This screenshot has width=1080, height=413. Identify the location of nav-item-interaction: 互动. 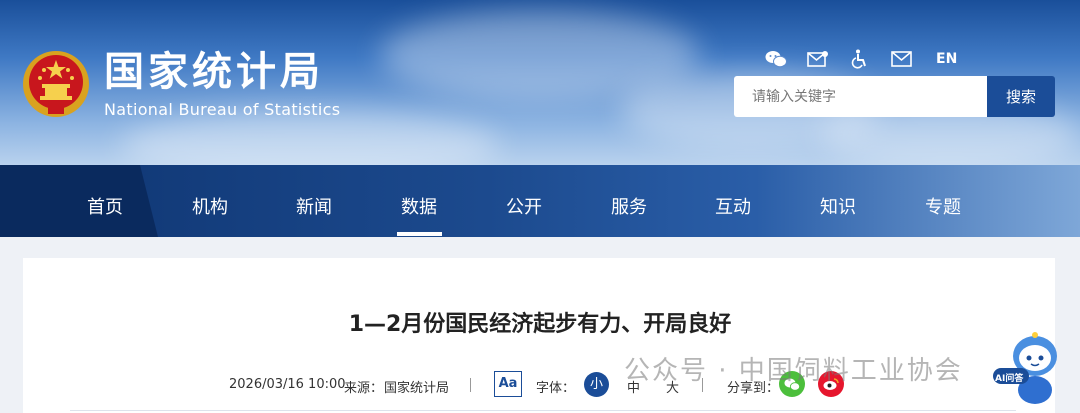
(733, 201).